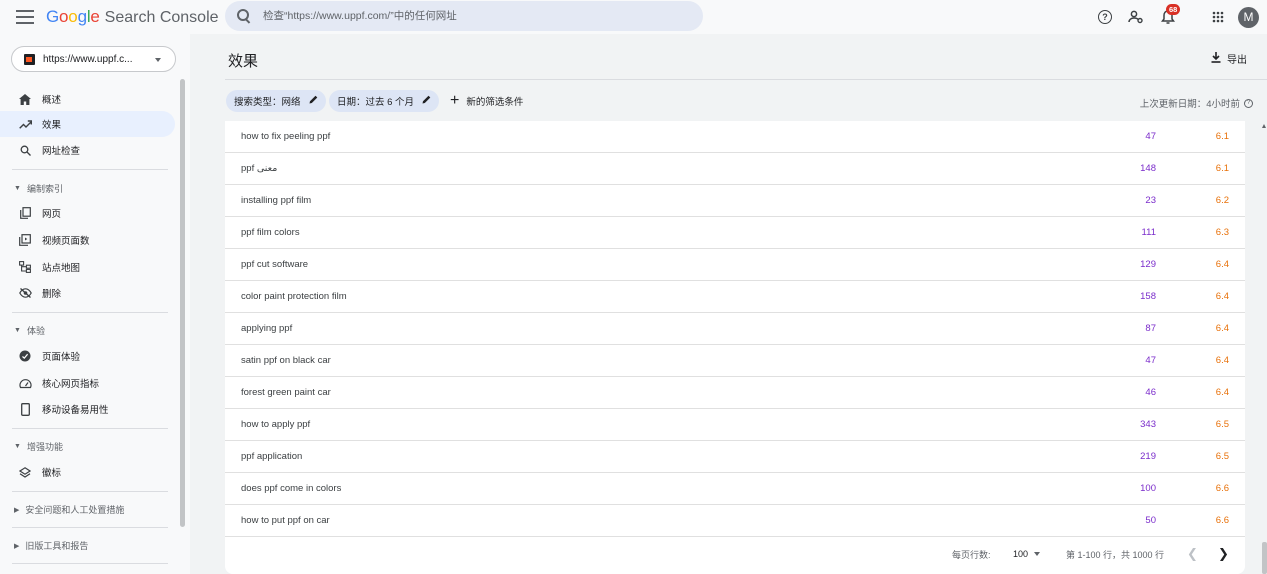 This screenshot has width=1267, height=574. Describe the element at coordinates (1222, 520) in the screenshot. I see `position-cell: 6.6` at that location.